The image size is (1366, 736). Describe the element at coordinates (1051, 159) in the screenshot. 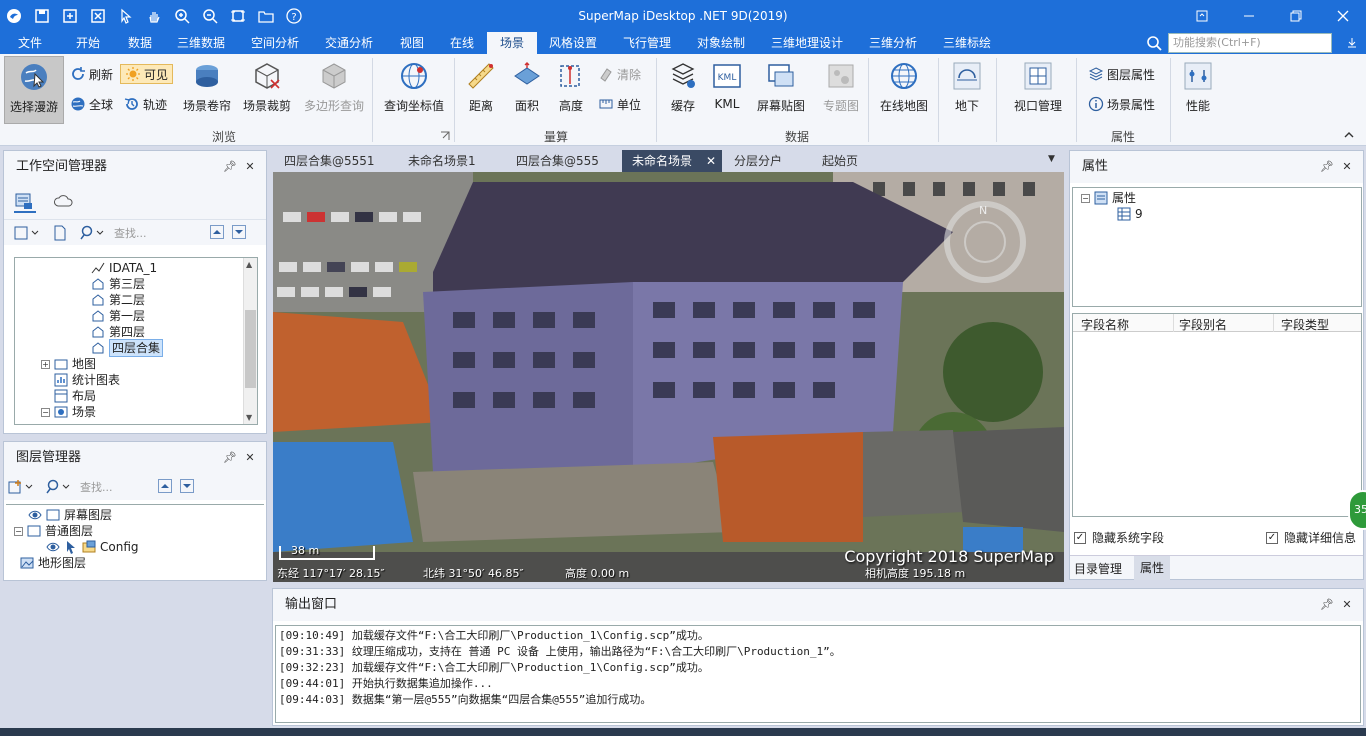

I see `tab-list-dropdown-icon: ▼` at that location.